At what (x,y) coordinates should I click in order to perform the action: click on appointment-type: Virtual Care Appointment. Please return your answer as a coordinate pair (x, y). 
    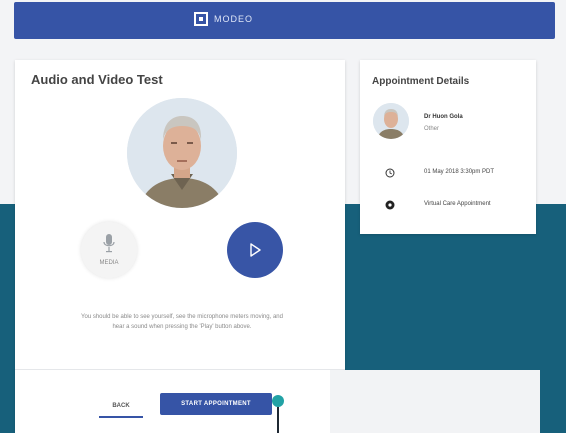
    Looking at the image, I should click on (457, 204).